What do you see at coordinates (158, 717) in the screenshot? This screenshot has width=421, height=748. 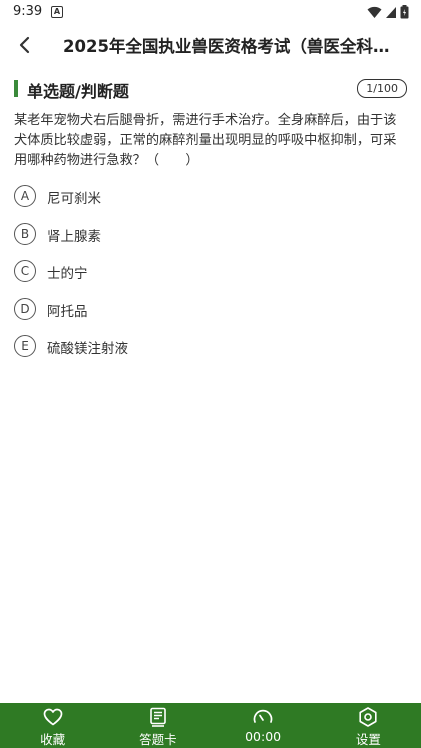 I see `card-icon` at bounding box center [158, 717].